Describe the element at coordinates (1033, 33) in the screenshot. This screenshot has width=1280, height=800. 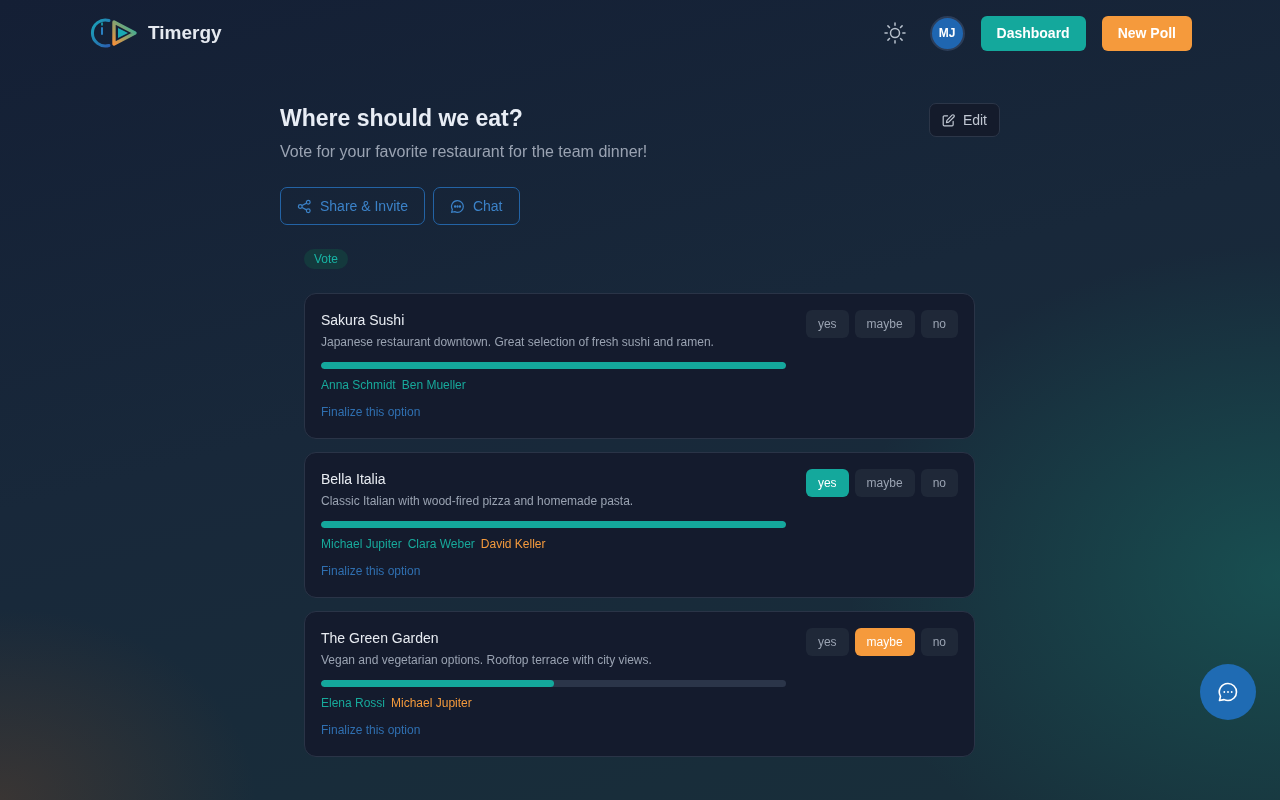
I see `dashboard-button: Dashboard` at that location.